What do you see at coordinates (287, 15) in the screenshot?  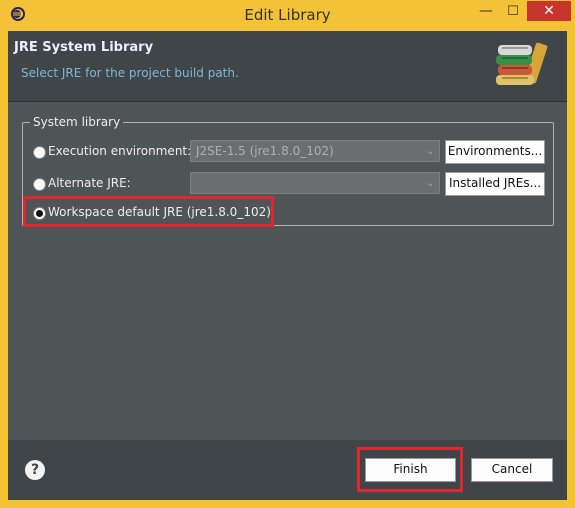 I see `title-bar: Edit Library — ☐ ✕` at bounding box center [287, 15].